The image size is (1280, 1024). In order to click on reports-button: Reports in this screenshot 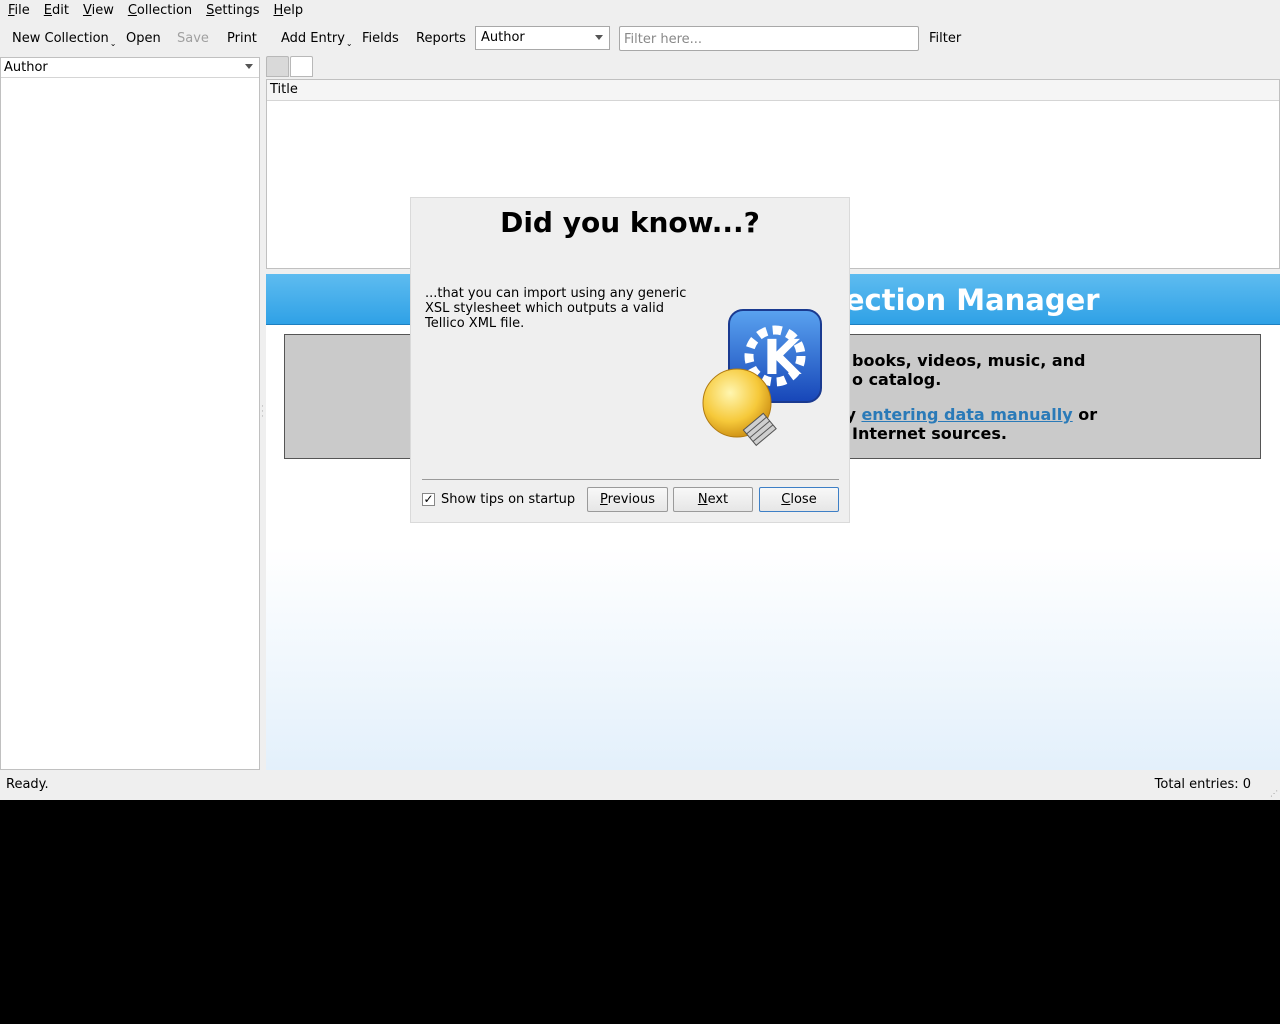, I will do `click(441, 39)`.